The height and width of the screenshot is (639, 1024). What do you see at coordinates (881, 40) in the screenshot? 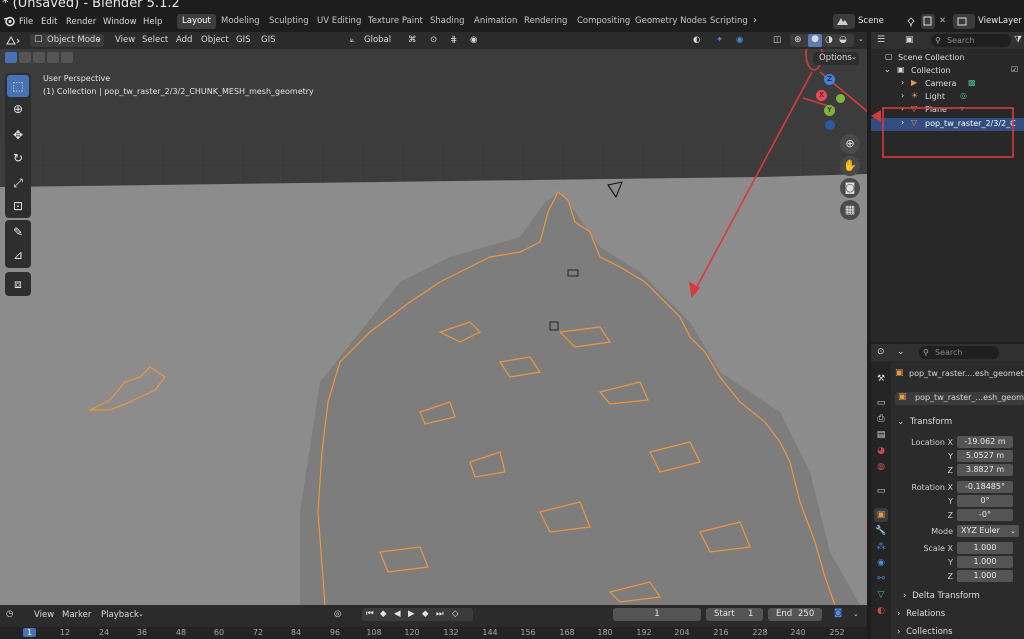
I see `outliner-editor-icon: ☰` at bounding box center [881, 40].